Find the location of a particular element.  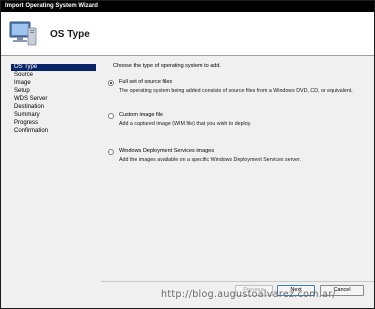

sidebar-item-wds-server: WDS Server is located at coordinates (53, 99).